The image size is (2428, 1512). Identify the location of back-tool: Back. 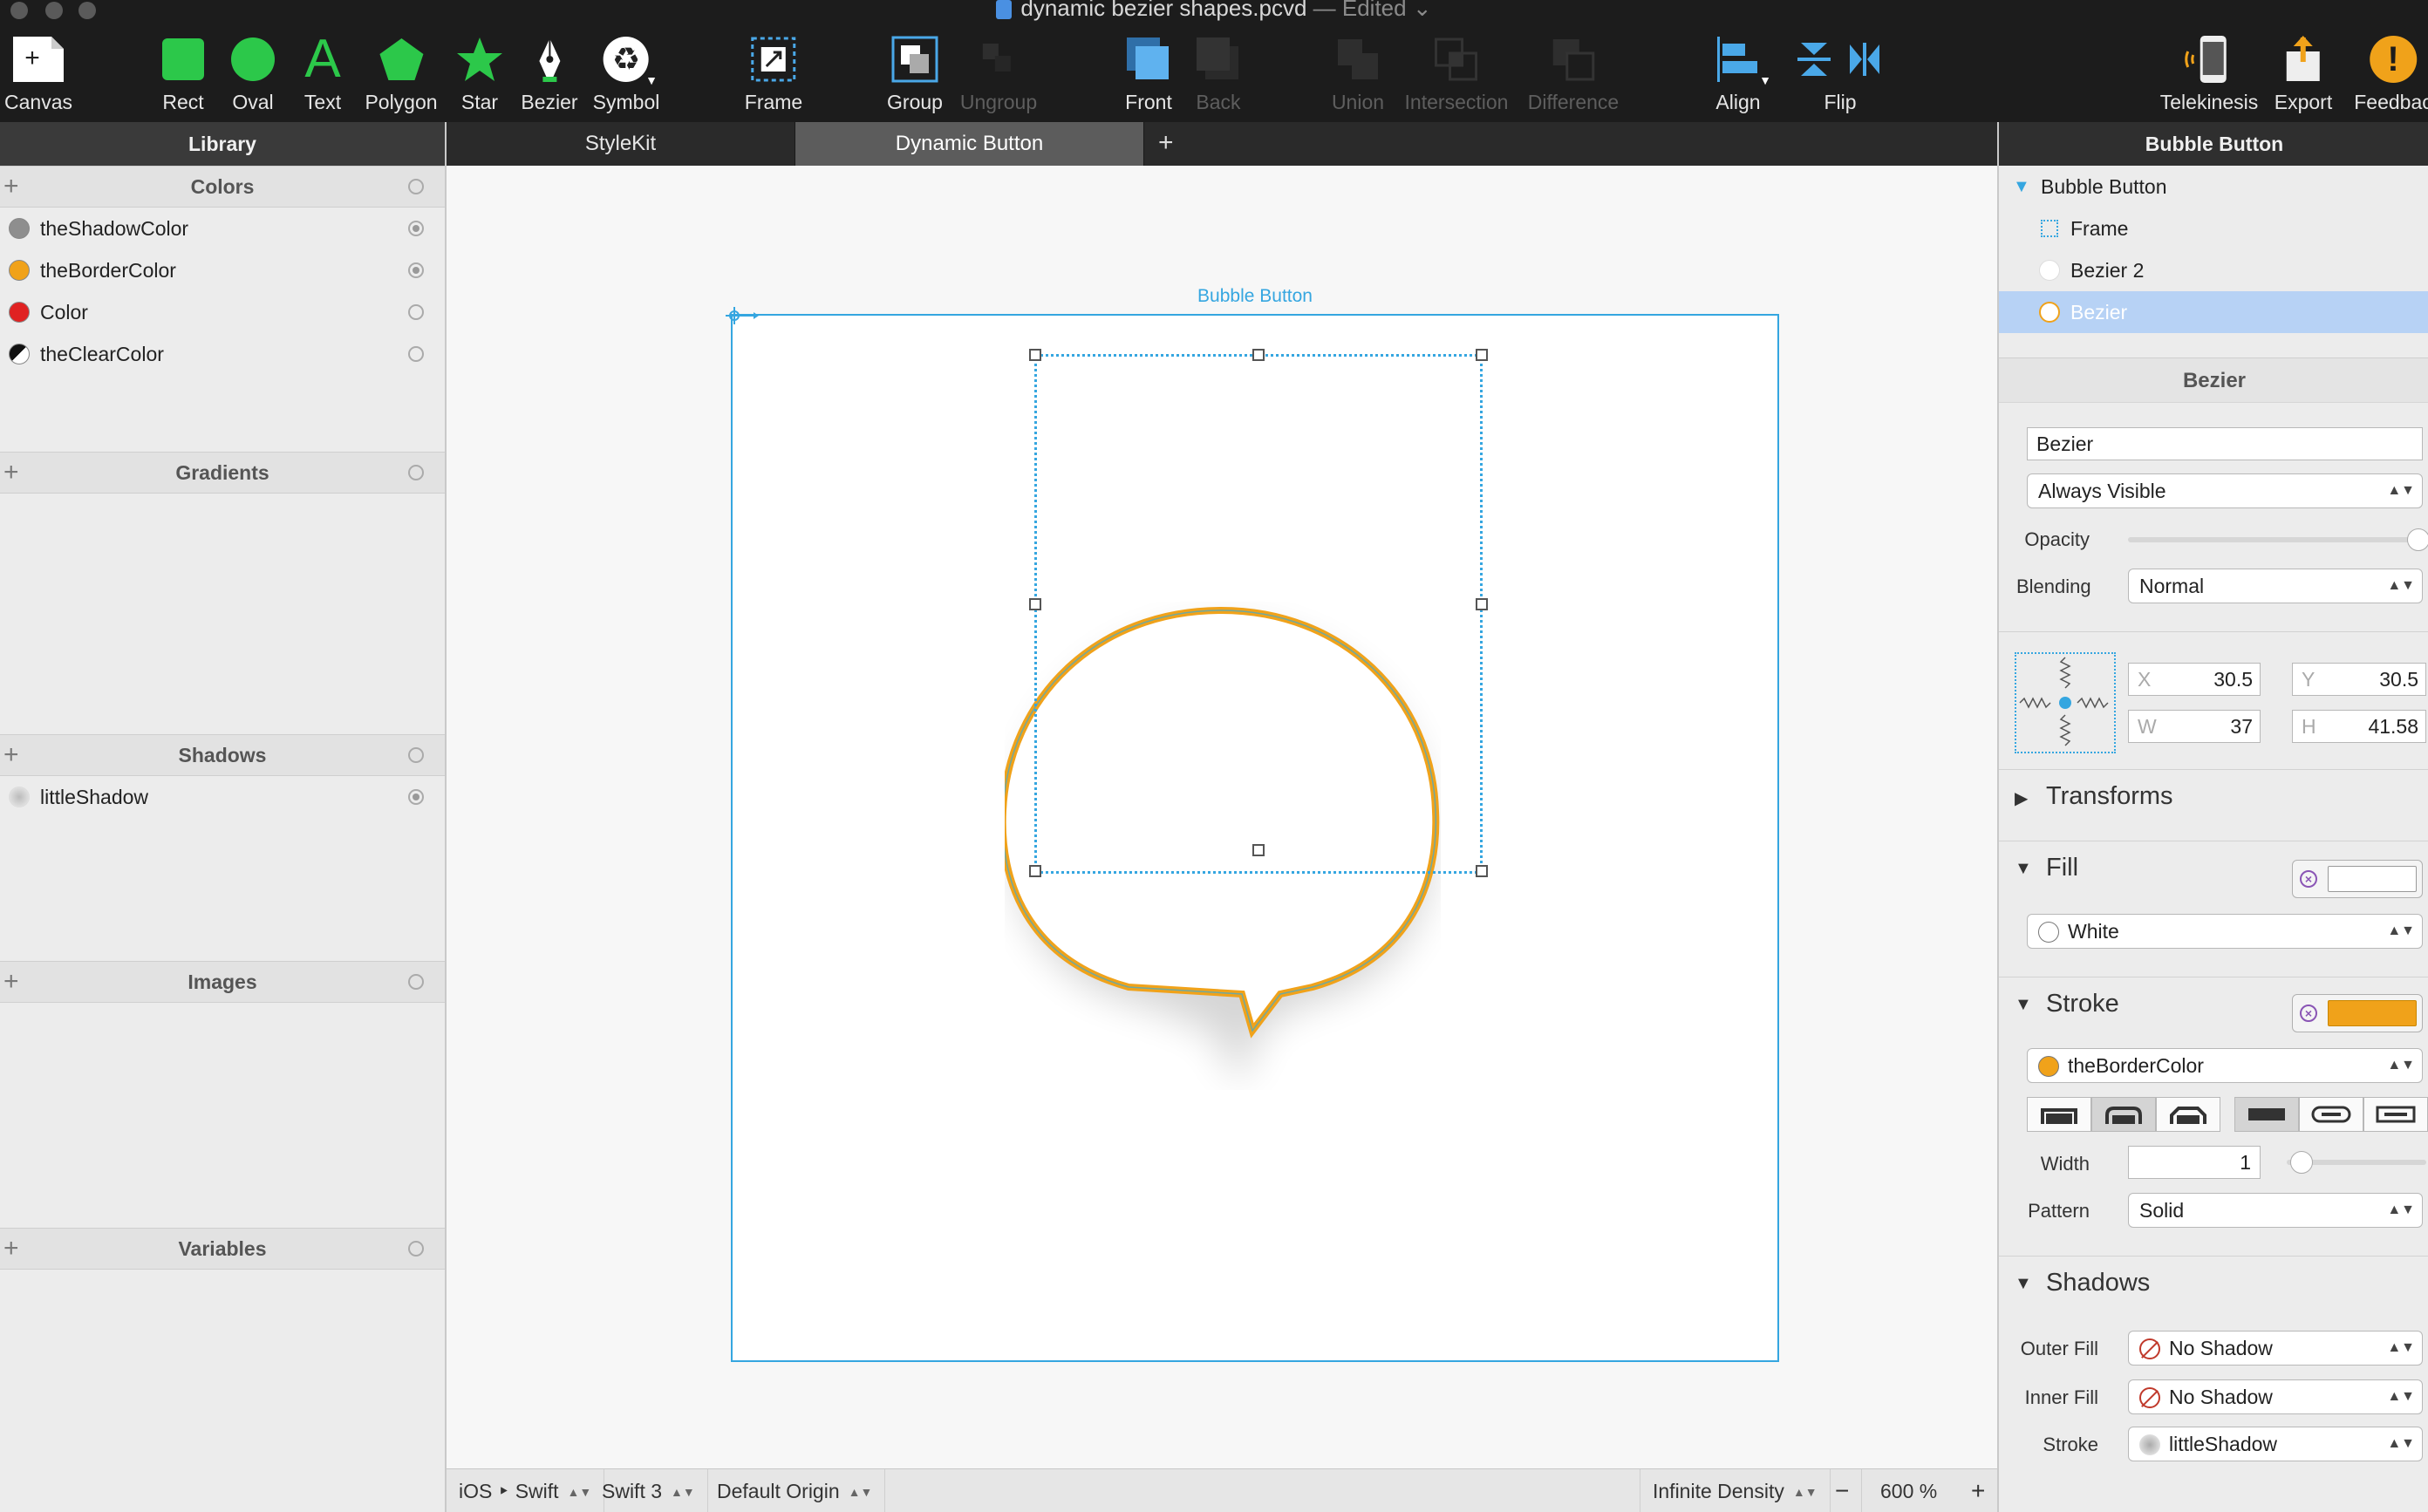
(1218, 72).